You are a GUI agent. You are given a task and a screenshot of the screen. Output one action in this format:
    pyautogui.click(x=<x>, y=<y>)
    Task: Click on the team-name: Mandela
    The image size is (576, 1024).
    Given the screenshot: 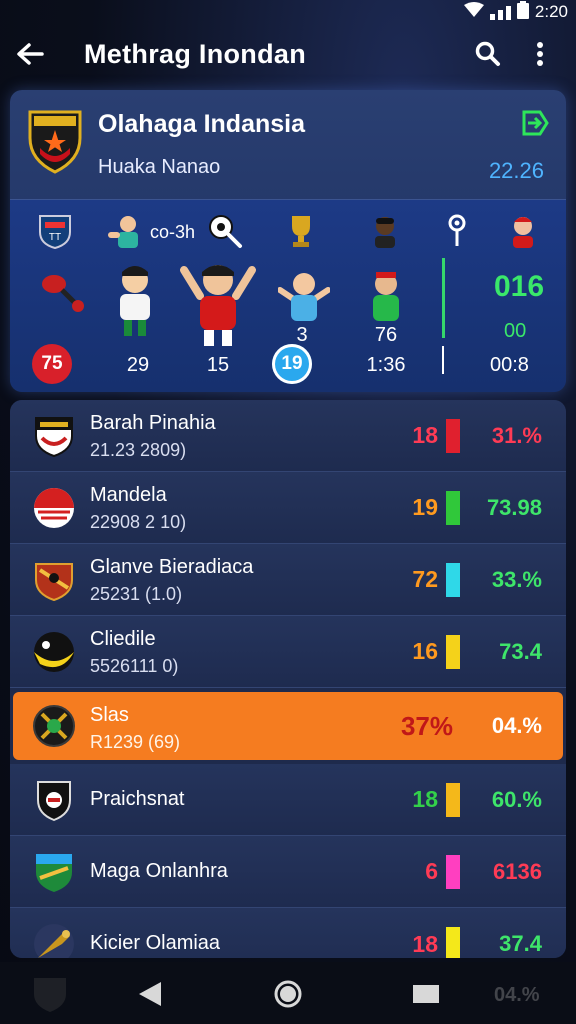 What is the action you would take?
    pyautogui.click(x=128, y=495)
    